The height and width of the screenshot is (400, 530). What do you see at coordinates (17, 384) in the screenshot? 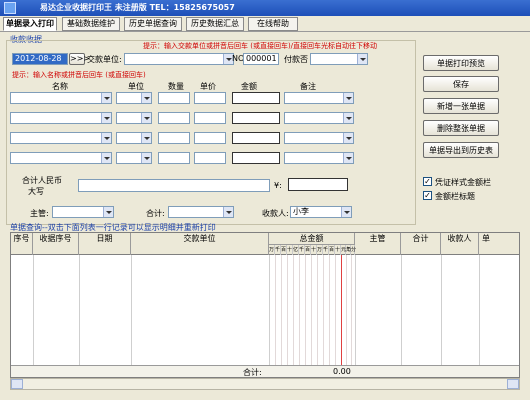
I see `scroll-left-icon` at bounding box center [17, 384].